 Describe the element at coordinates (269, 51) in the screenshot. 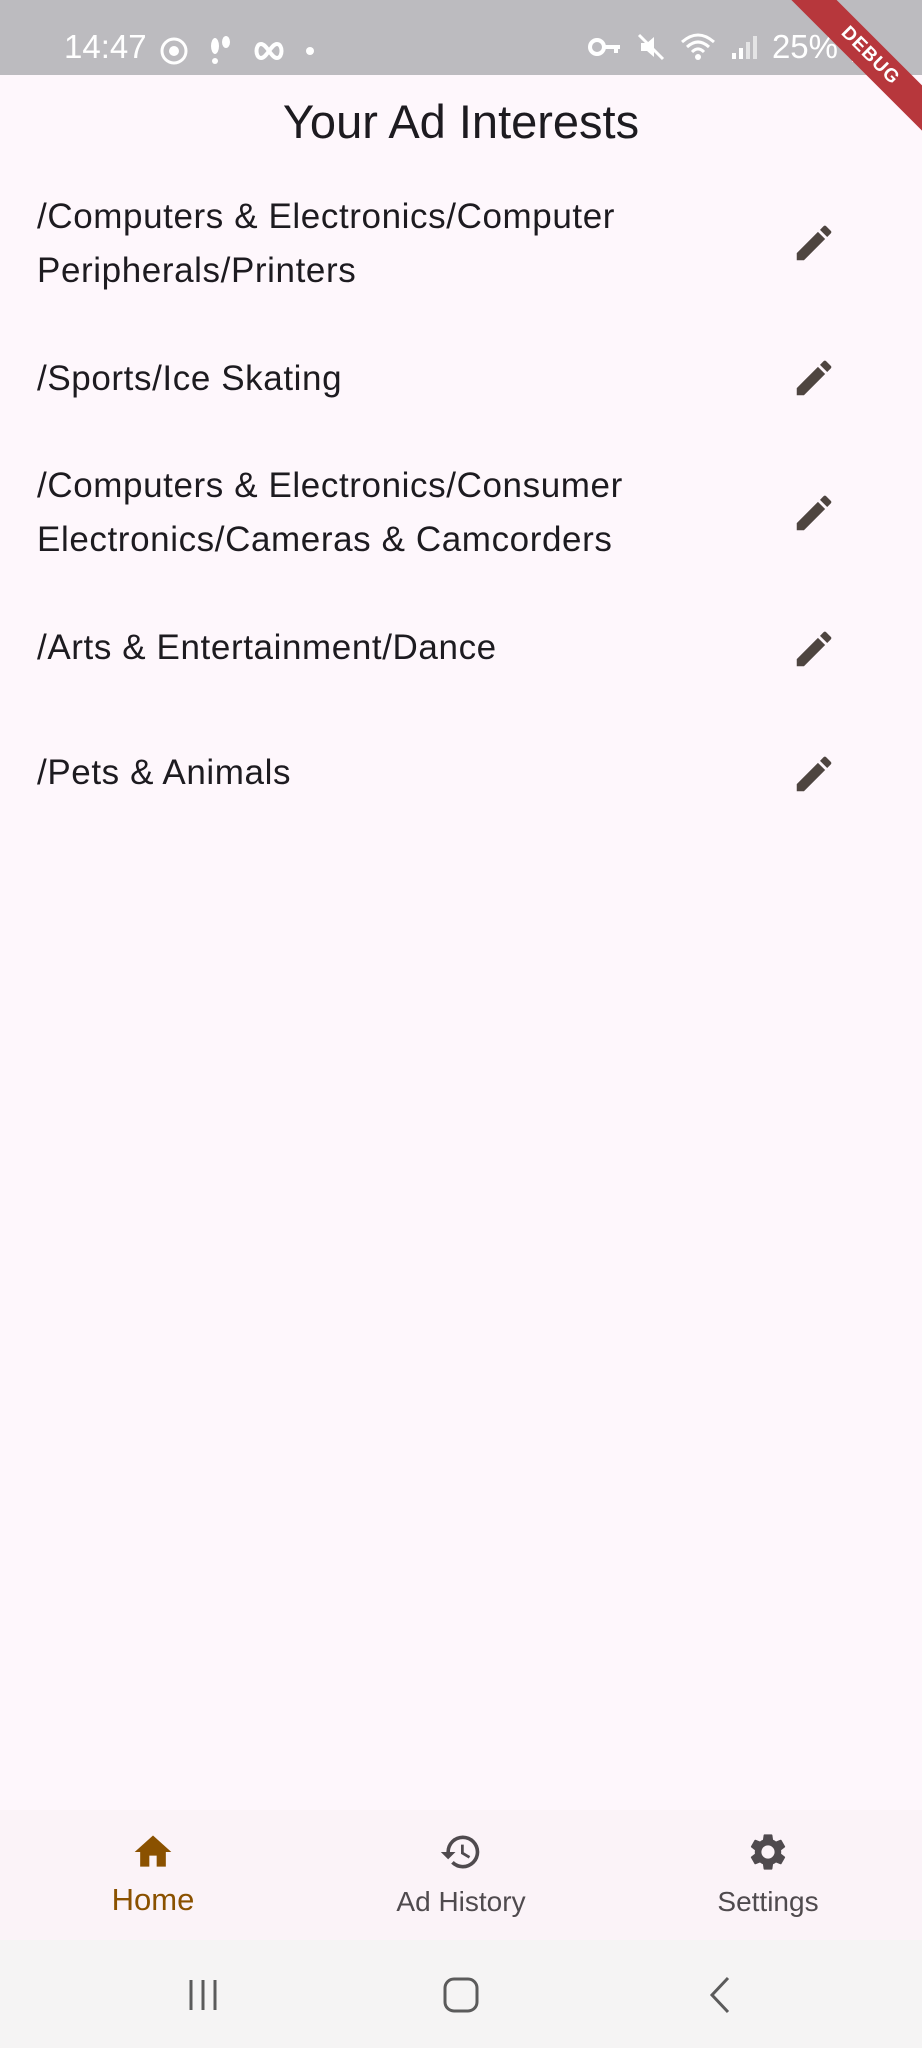

I see `infinity-icon` at that location.